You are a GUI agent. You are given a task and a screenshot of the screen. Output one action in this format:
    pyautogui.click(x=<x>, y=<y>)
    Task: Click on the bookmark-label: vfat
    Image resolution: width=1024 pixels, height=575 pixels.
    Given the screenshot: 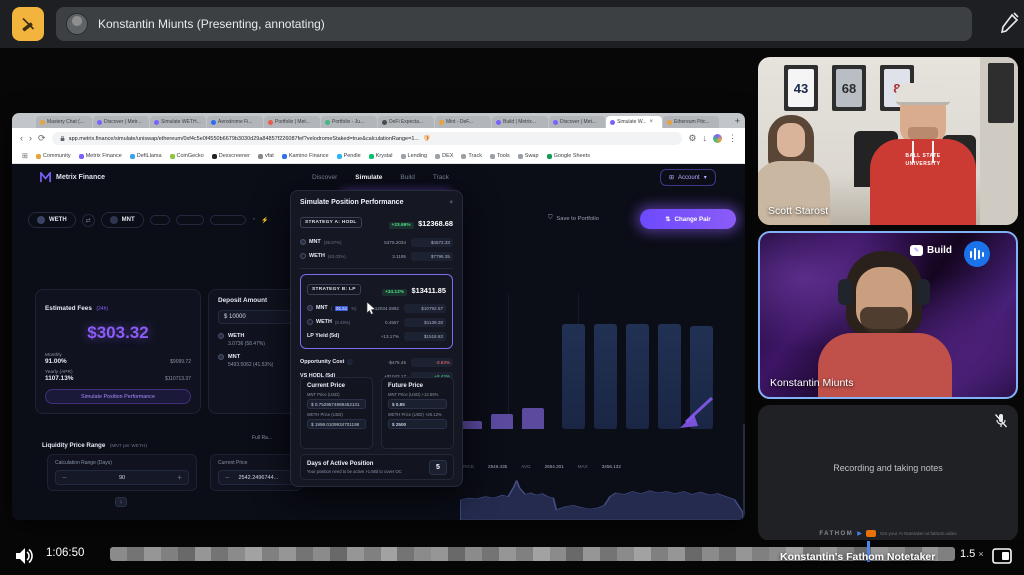 What is the action you would take?
    pyautogui.click(x=269, y=156)
    